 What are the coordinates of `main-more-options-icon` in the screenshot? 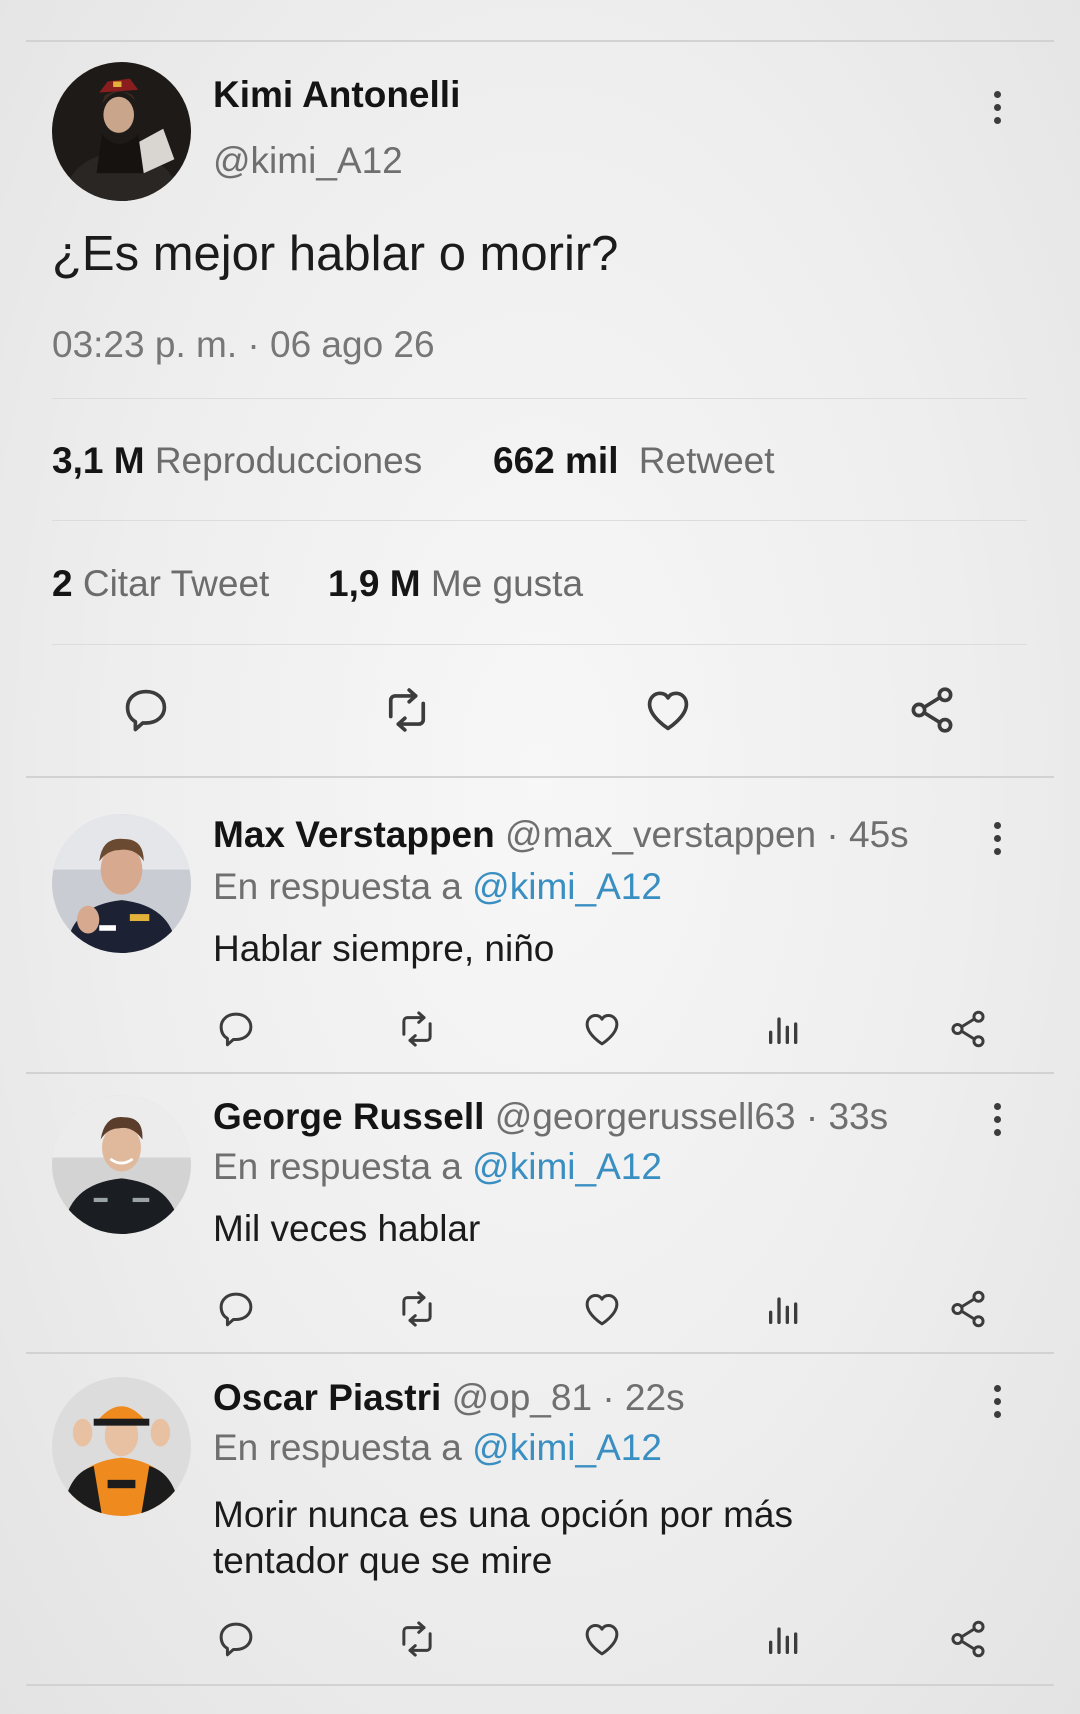 It's located at (997, 107).